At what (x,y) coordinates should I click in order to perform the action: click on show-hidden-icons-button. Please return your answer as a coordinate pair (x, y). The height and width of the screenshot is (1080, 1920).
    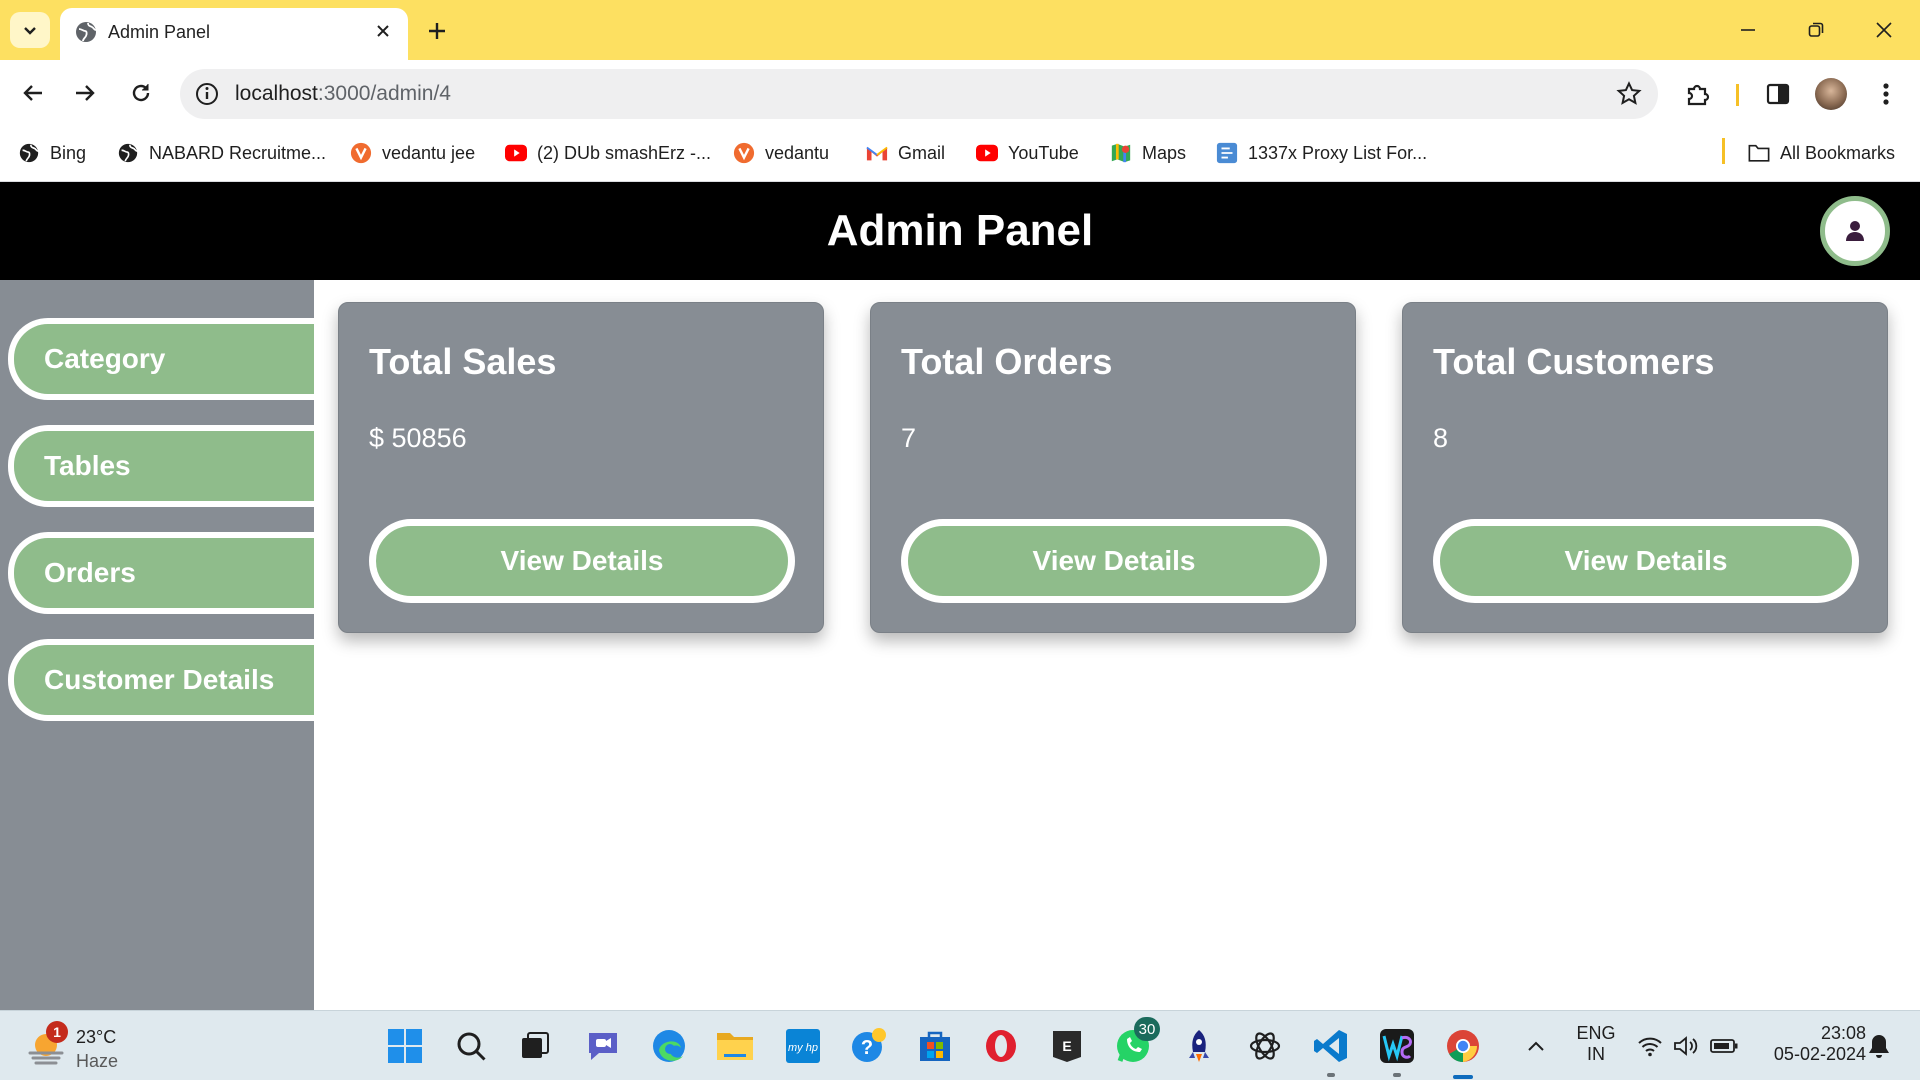
    Looking at the image, I should click on (1536, 1046).